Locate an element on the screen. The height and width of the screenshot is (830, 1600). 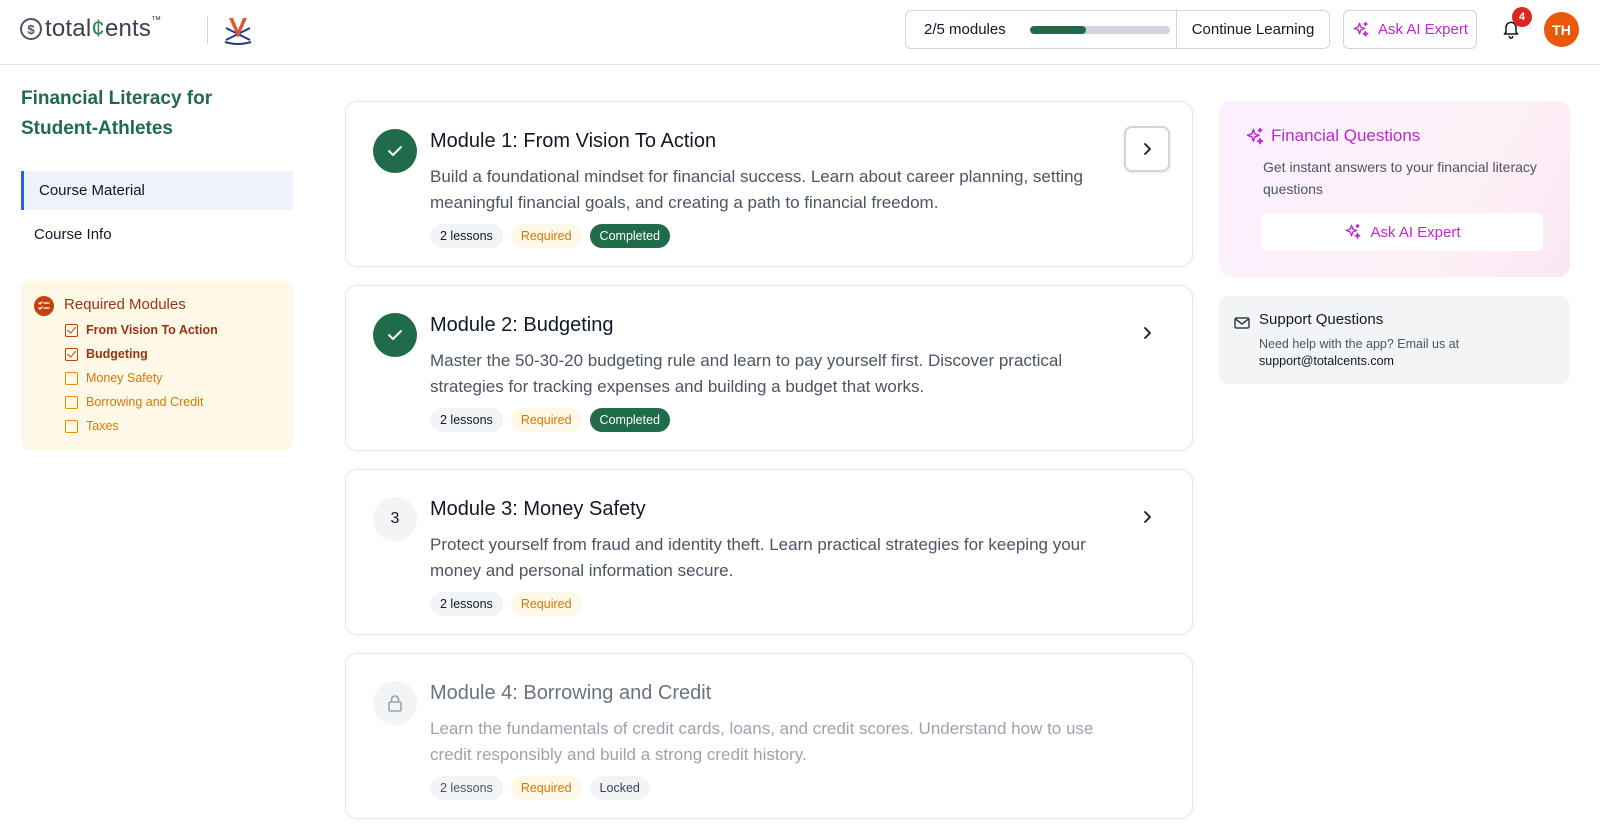
required-item-money-safety: Money Safety is located at coordinates (113, 378).